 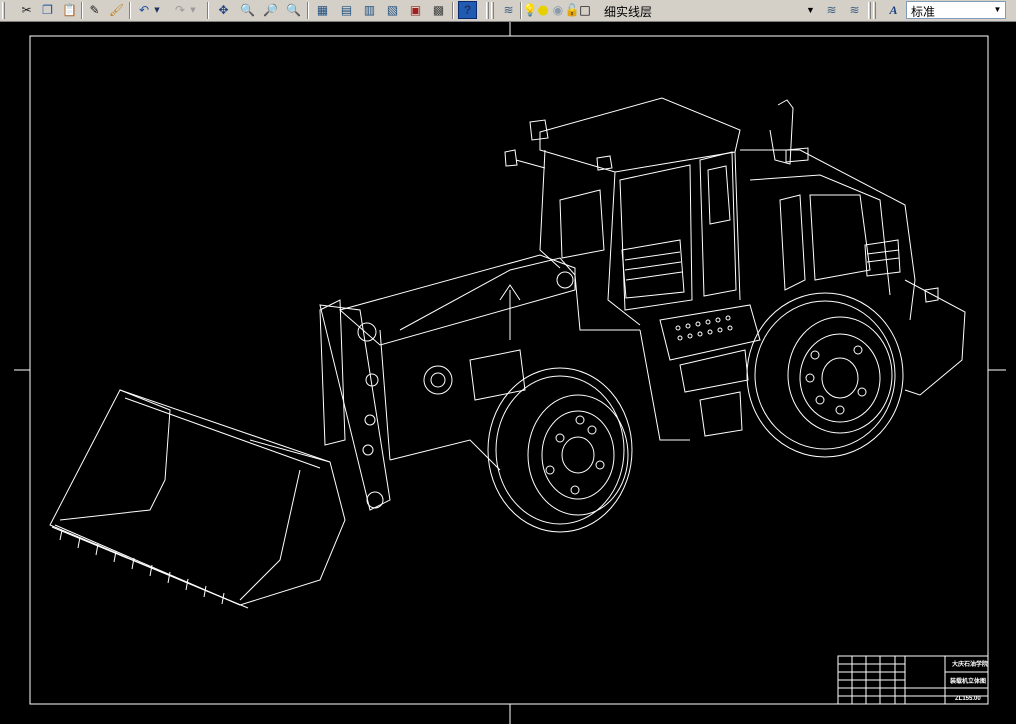 What do you see at coordinates (893, 10) in the screenshot?
I see `text-style-icon: A` at bounding box center [893, 10].